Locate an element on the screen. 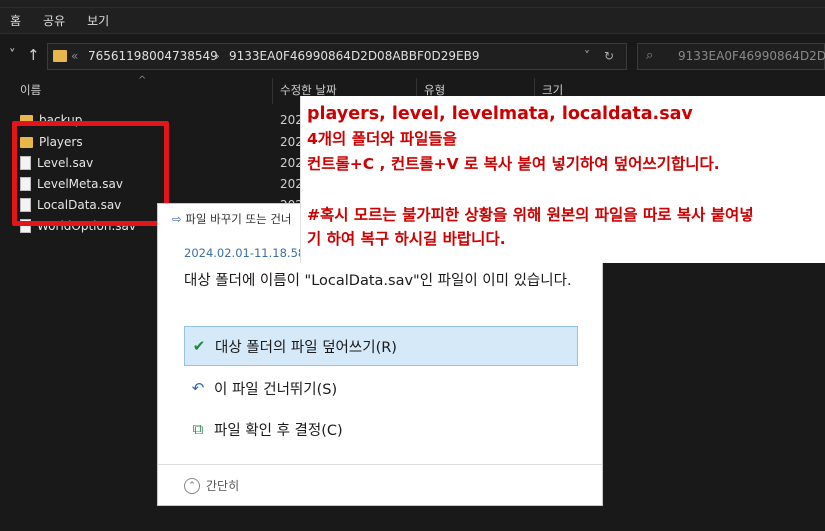 This screenshot has height=531, width=825. note-line: 기 하여 복구 하시길 바랍니다. is located at coordinates (406, 239).